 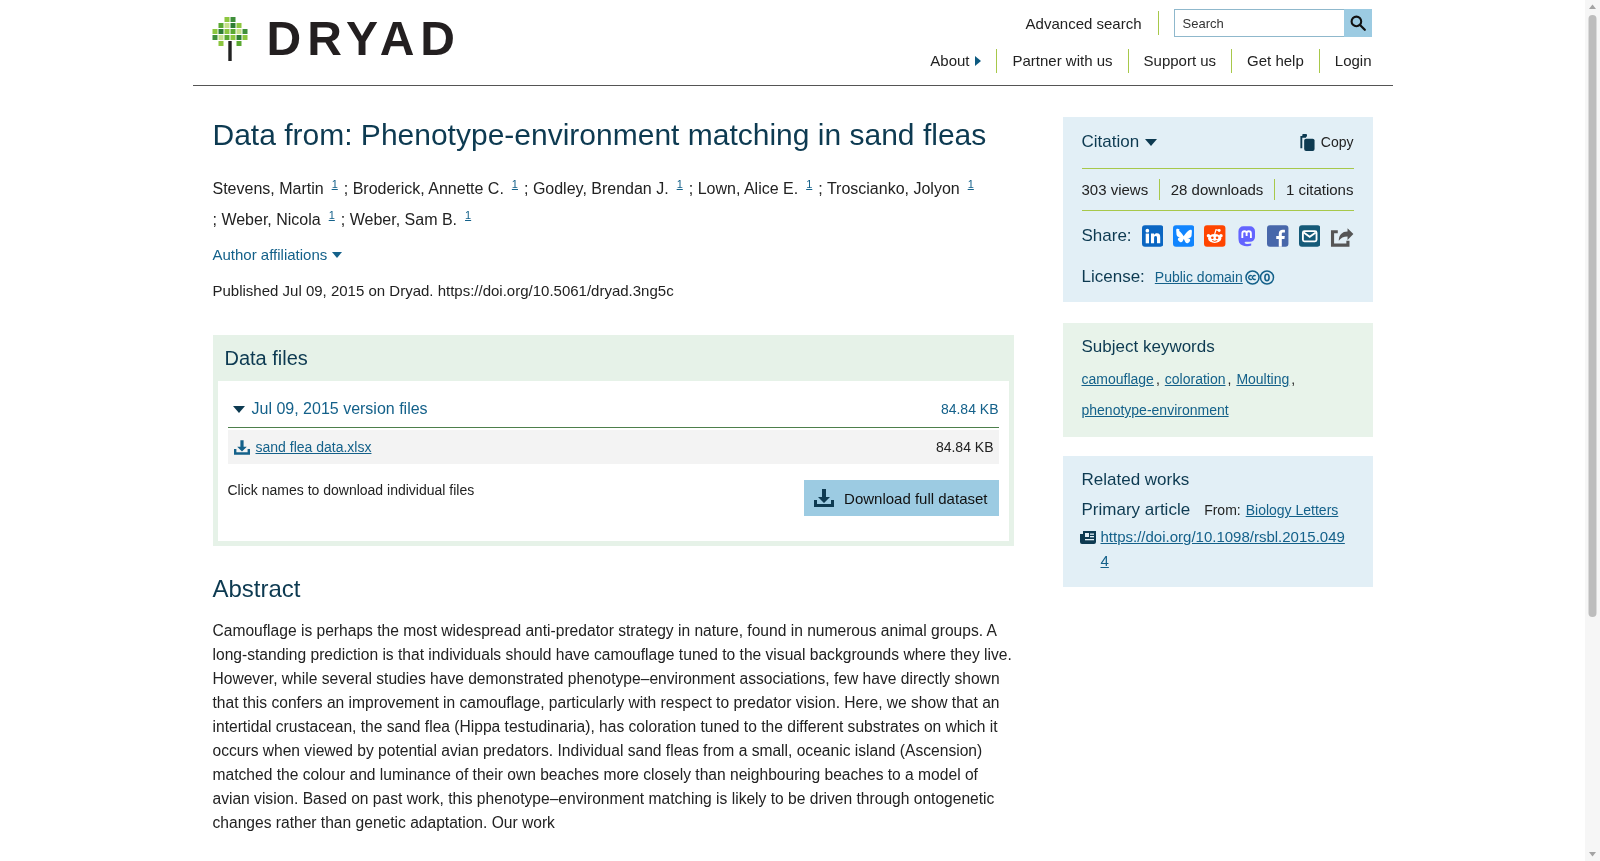 What do you see at coordinates (963, 61) in the screenshot?
I see `nav-link: About` at bounding box center [963, 61].